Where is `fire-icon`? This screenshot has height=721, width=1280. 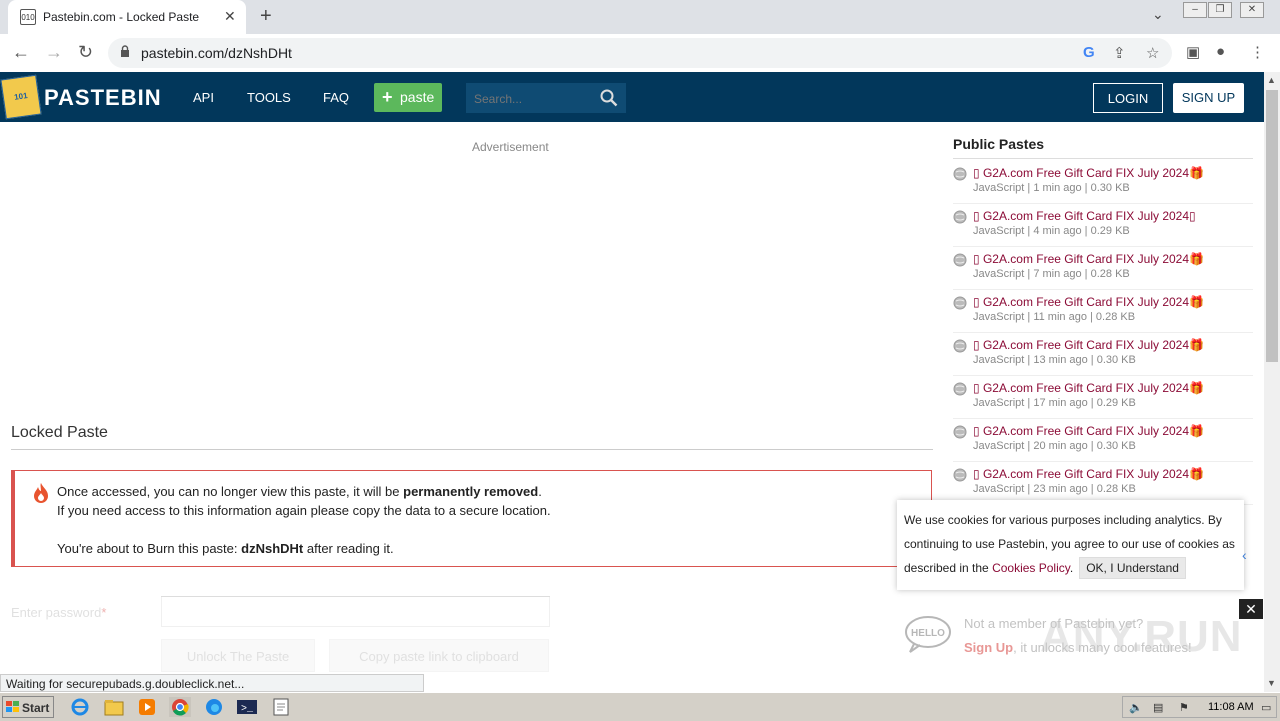
fire-icon is located at coordinates (41, 493).